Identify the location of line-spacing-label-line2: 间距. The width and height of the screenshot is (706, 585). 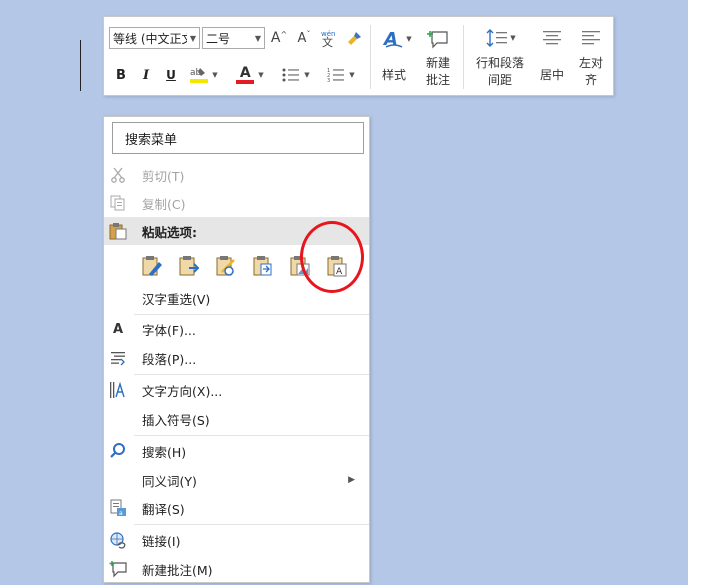
(499, 80).